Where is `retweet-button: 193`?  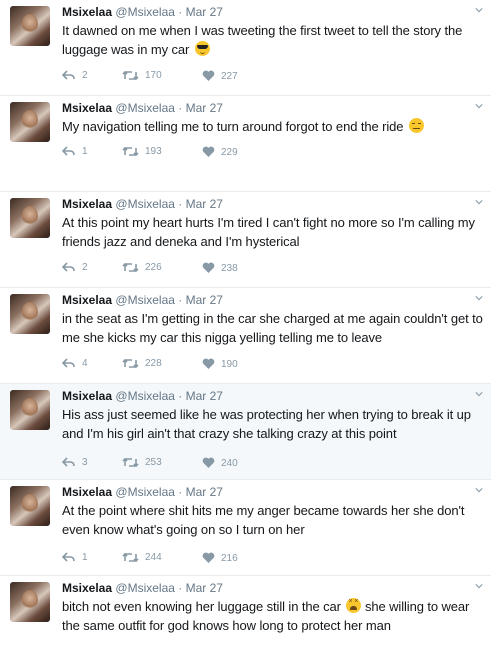
retweet-button: 193 is located at coordinates (142, 151).